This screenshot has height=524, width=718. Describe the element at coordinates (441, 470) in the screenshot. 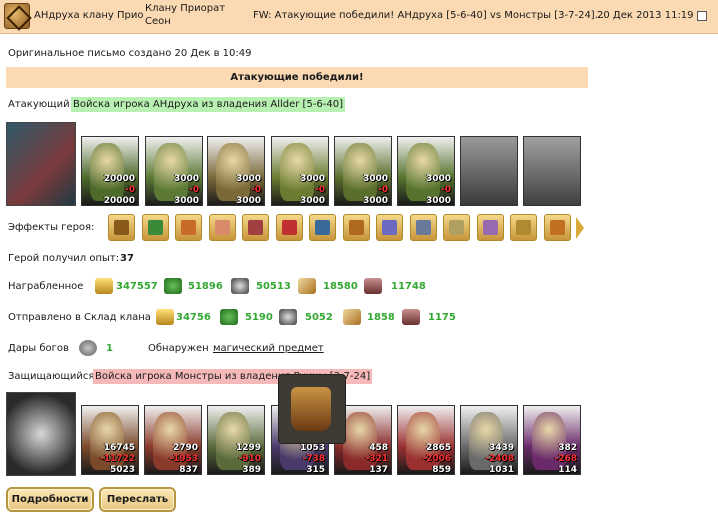

I see `unit-remaining: 859` at that location.